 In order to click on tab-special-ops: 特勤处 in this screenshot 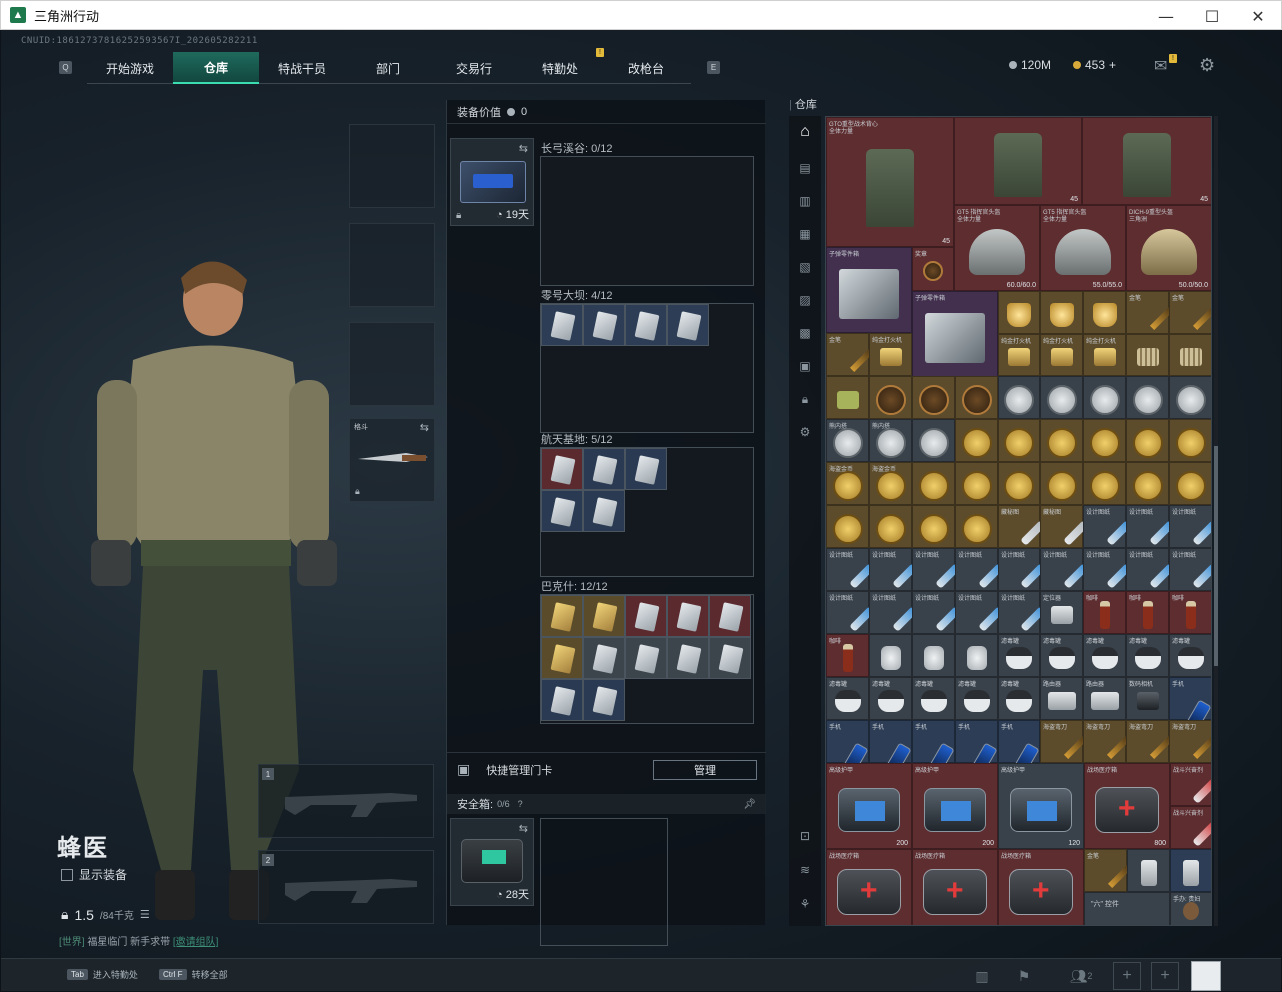, I will do `click(560, 68)`.